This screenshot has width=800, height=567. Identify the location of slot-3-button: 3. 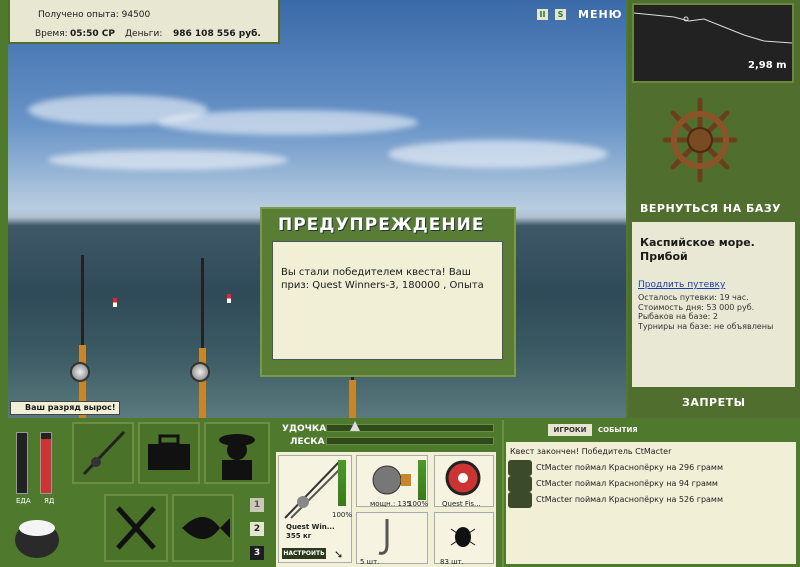
(257, 553).